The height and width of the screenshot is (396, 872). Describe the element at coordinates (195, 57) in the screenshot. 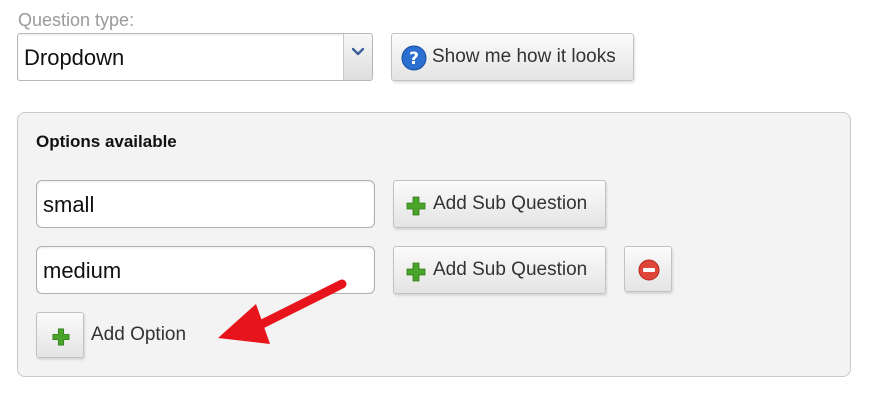

I see `question-type-select: Dropdown` at that location.